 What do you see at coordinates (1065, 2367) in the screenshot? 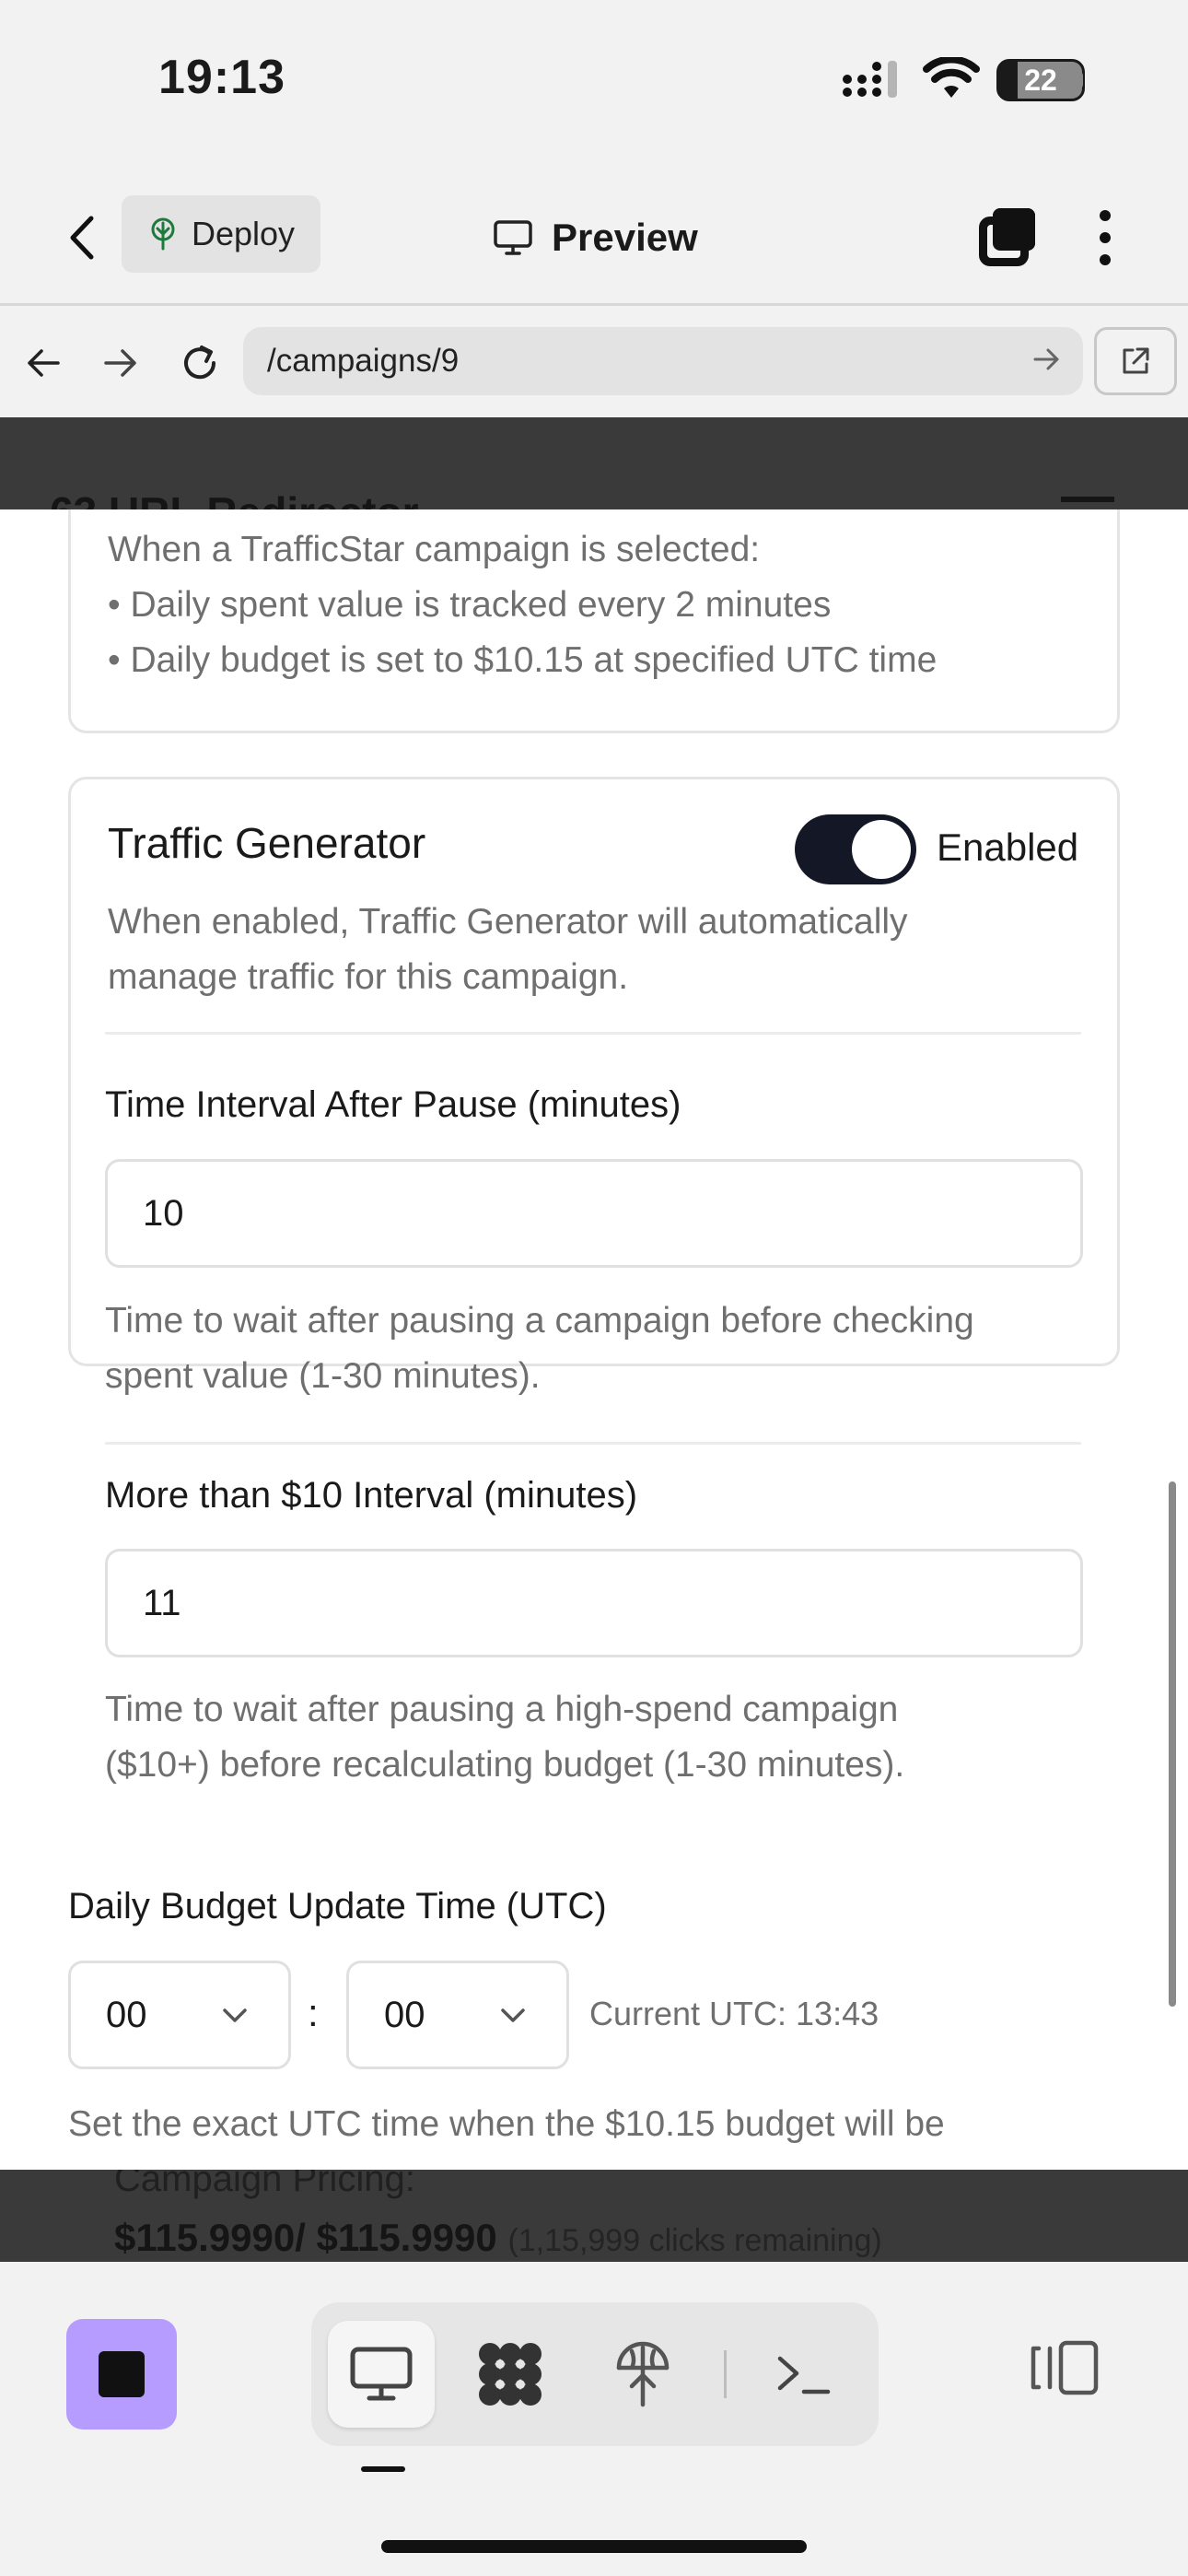
I see `split-layout-icon` at bounding box center [1065, 2367].